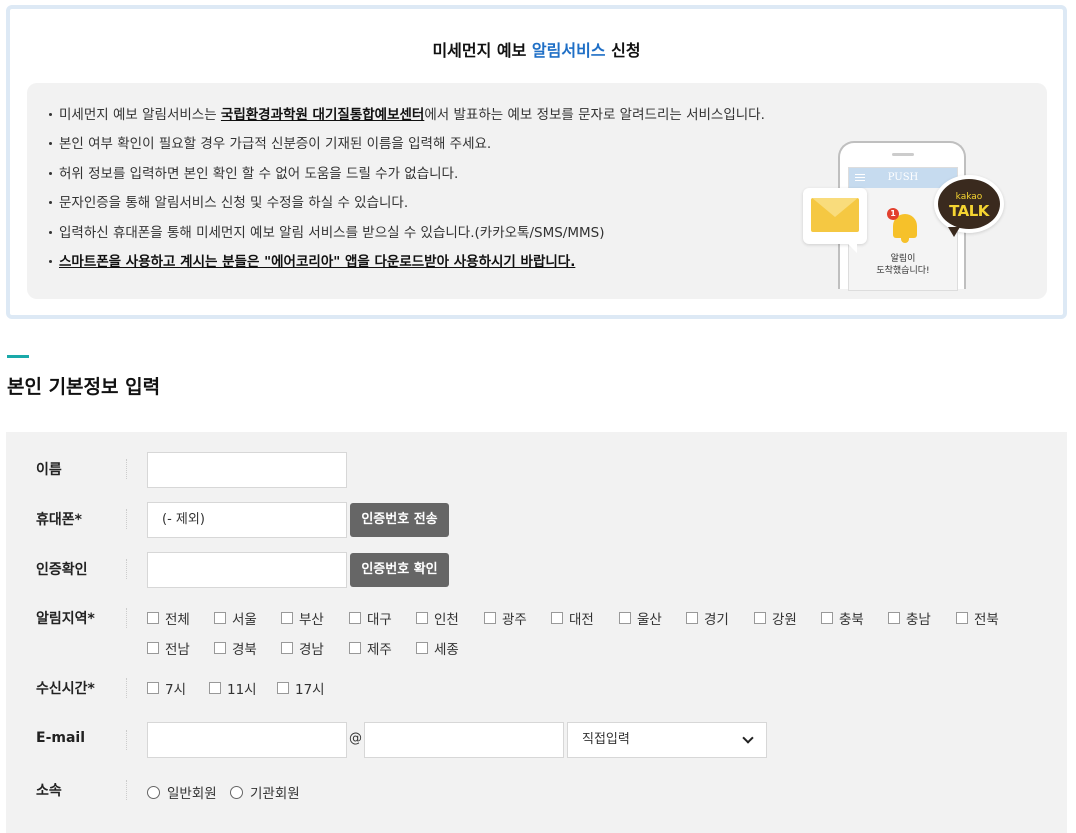  I want to click on notice-text: 에서 발표하는 예보 정보를 문자로 알려드리는 서비스입니다., so click(594, 115).